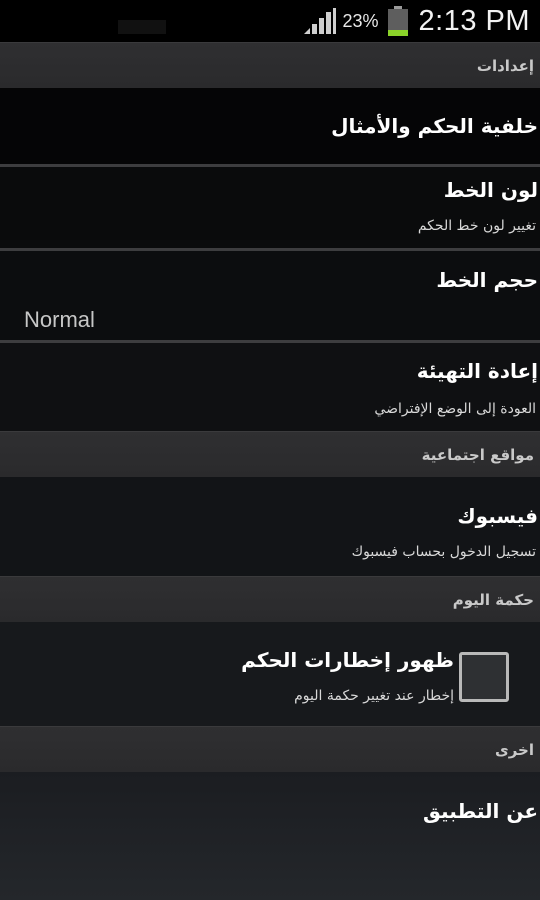 The image size is (540, 900). I want to click on notification-icon, so click(142, 27).